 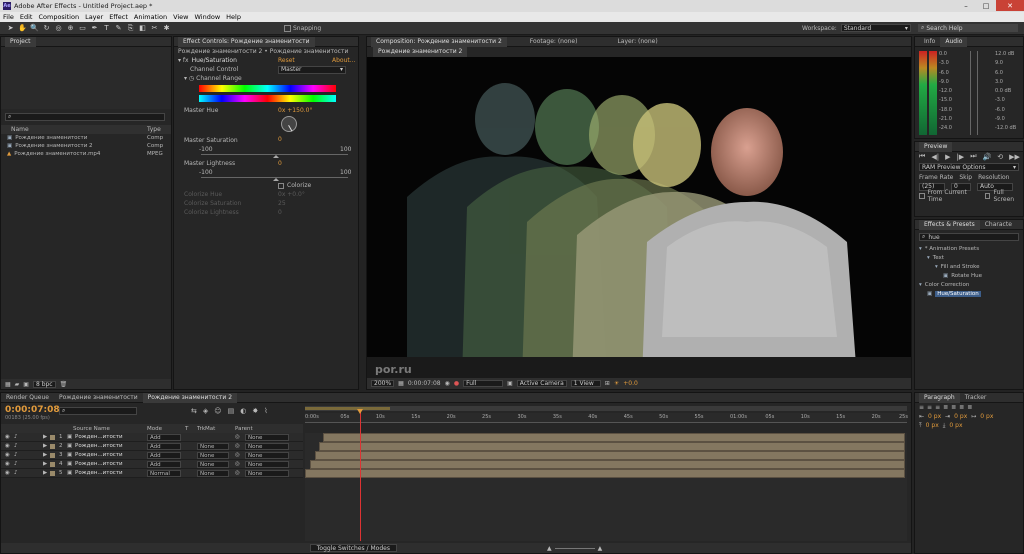 I want to click on channel-icon: ●, so click(x=456, y=383).